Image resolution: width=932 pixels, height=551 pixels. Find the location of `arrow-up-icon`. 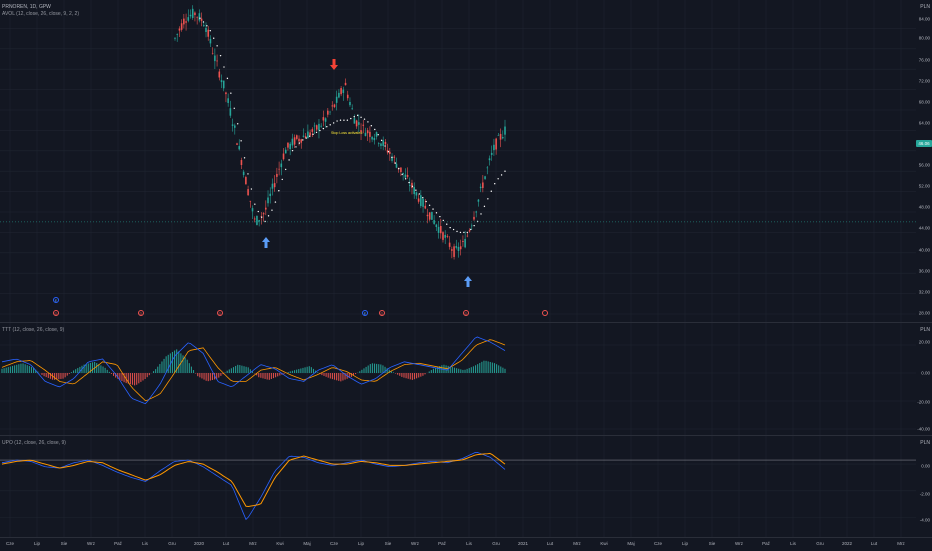

arrow-up-icon is located at coordinates (266, 242).